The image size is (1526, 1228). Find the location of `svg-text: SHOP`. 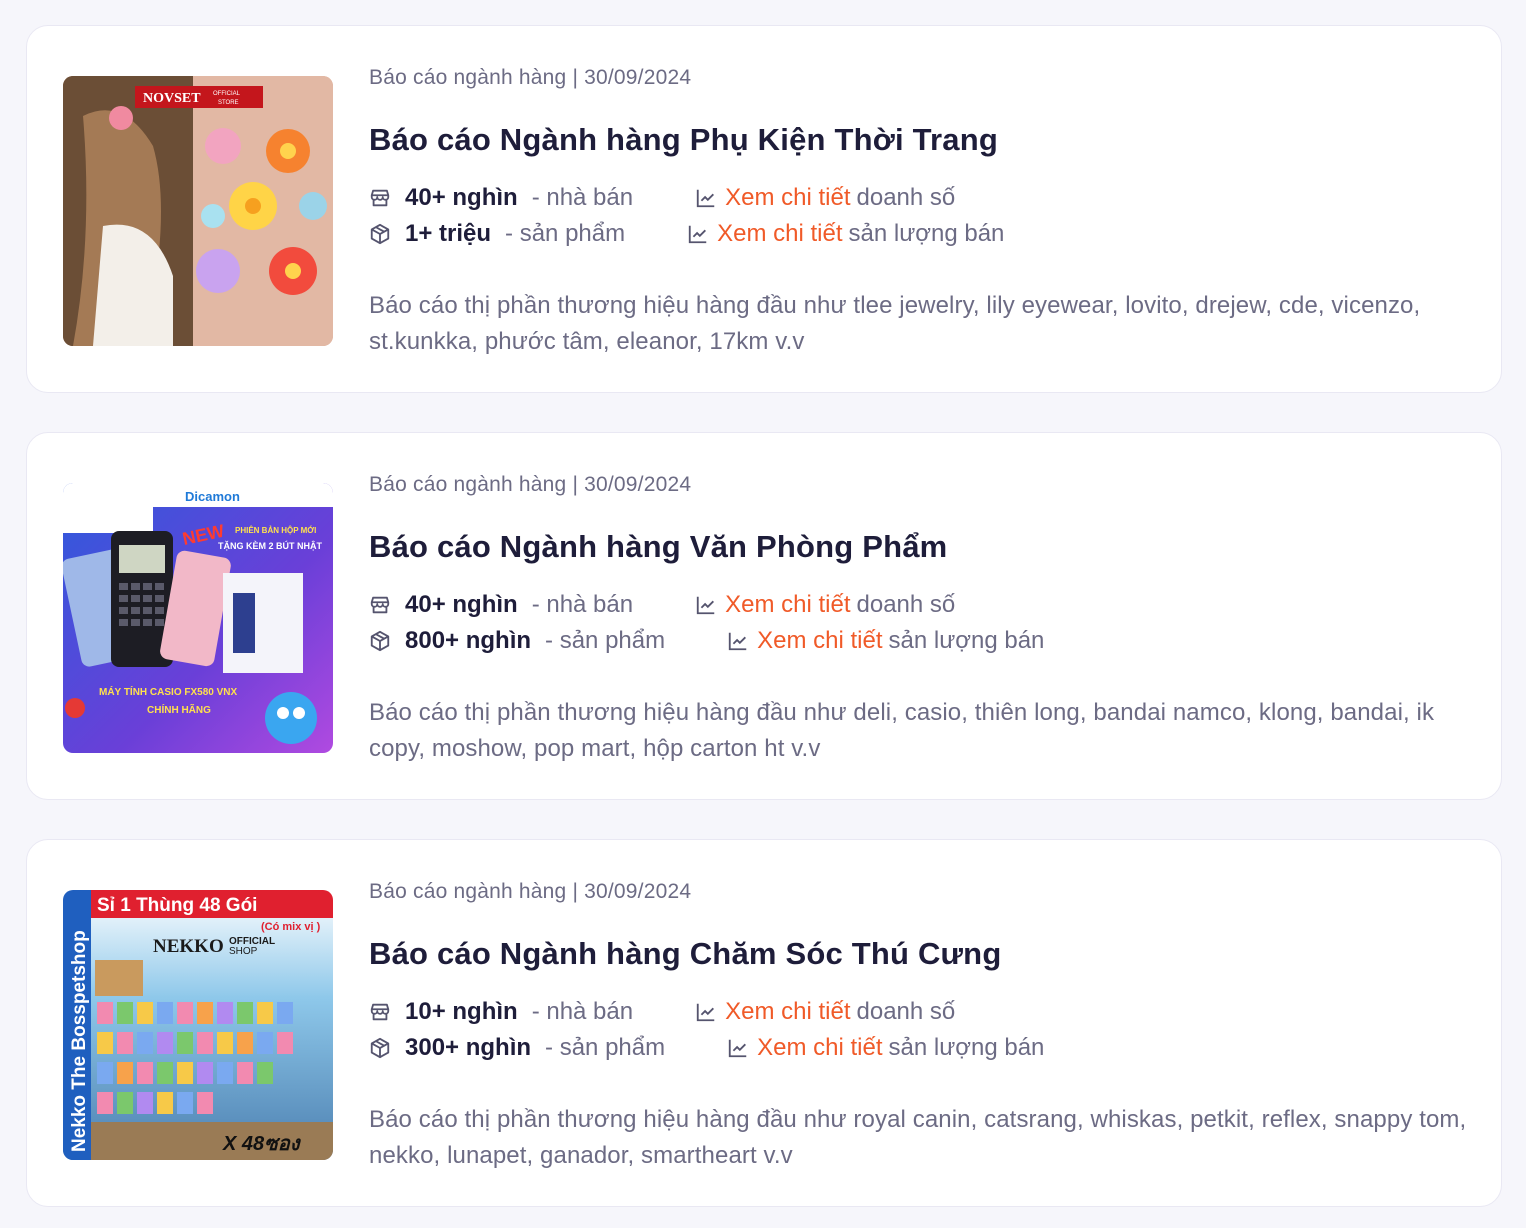

svg-text: SHOP is located at coordinates (243, 951).